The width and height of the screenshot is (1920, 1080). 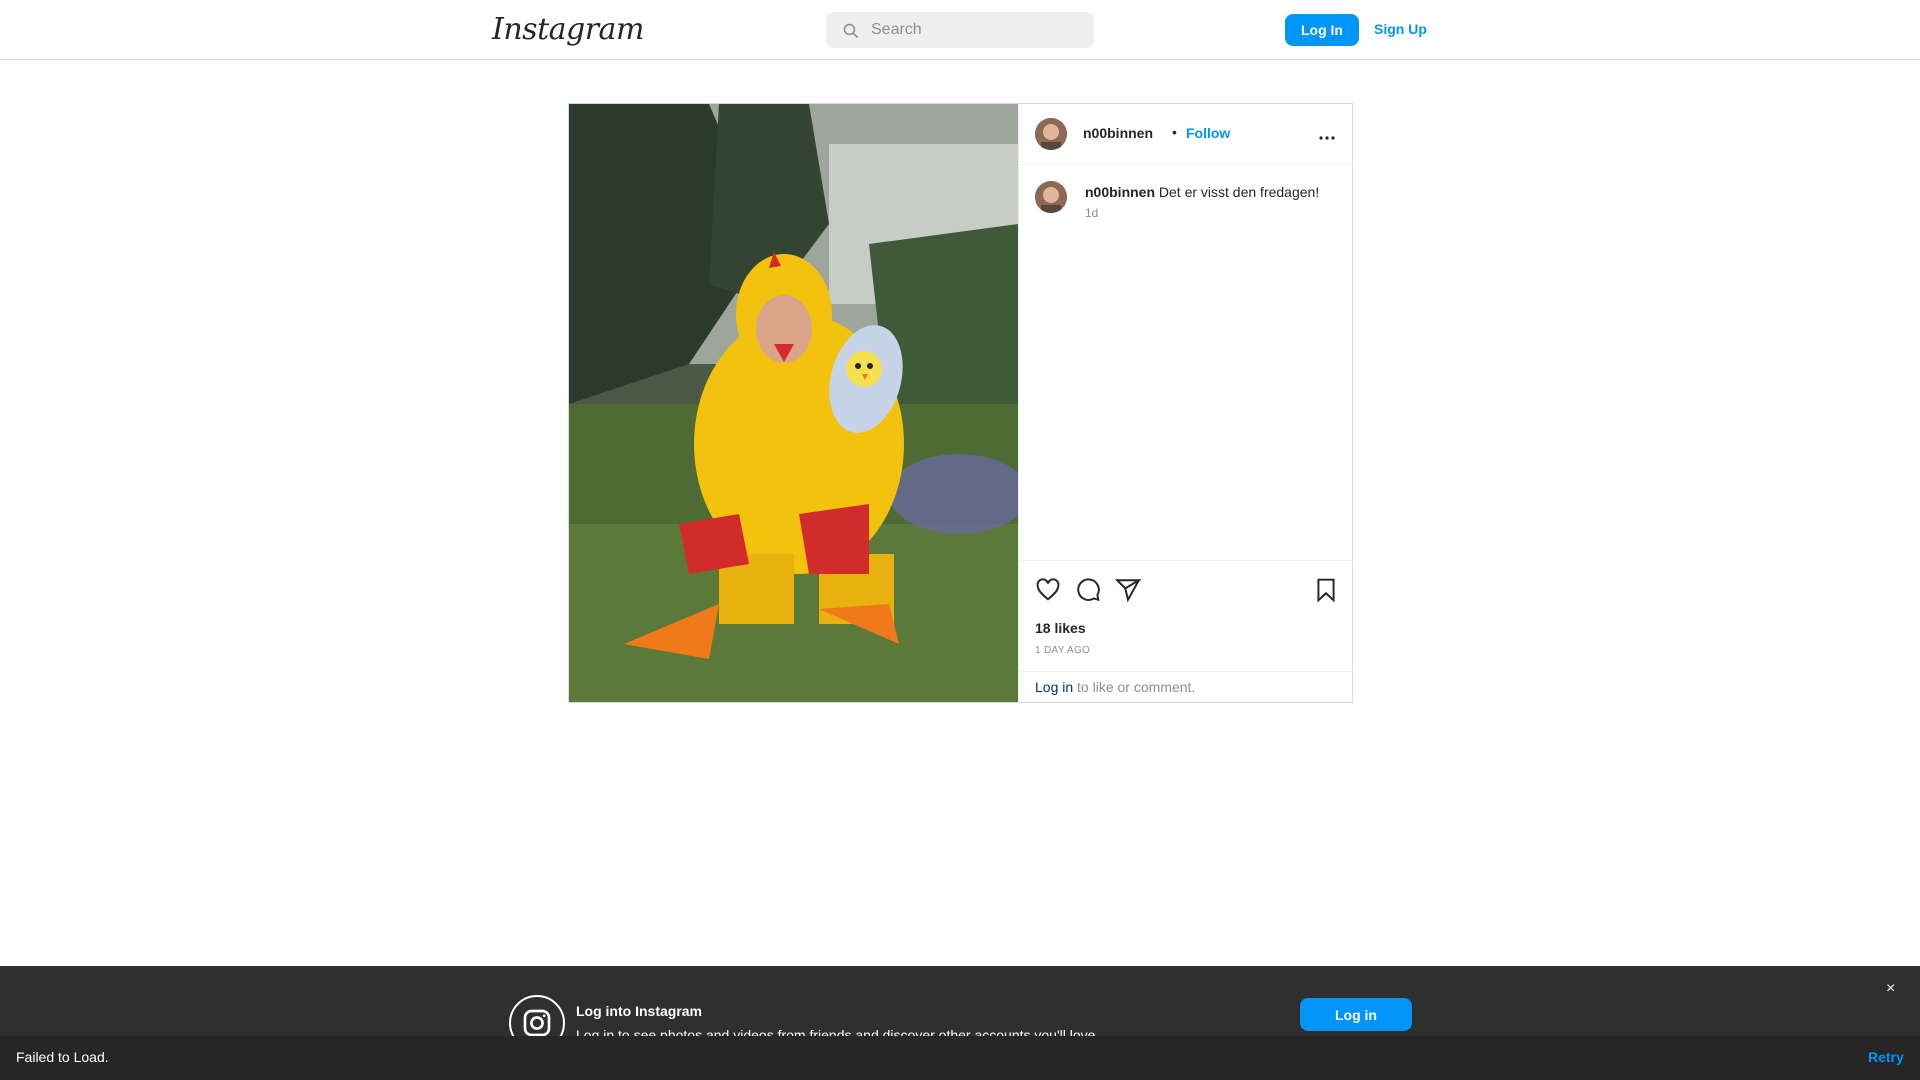 I want to click on error-toast: Failed to Load. Retry, so click(x=960, y=1058).